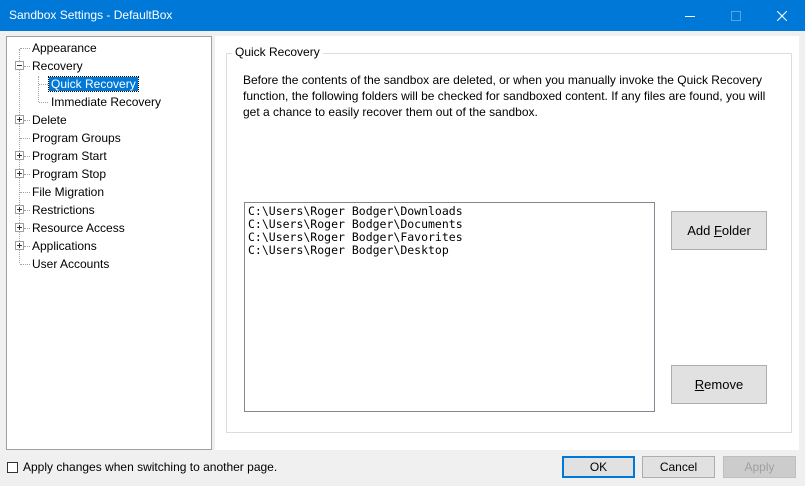  I want to click on tree-item-label: Restrictions, so click(63, 210).